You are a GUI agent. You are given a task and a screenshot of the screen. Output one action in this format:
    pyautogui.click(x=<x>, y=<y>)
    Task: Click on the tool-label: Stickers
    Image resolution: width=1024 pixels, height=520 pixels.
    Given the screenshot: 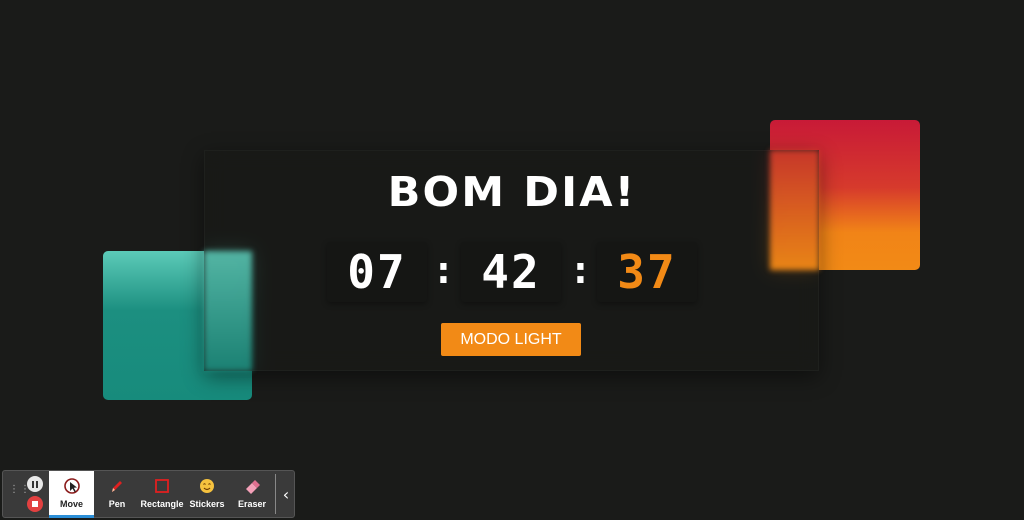 What is the action you would take?
    pyautogui.click(x=207, y=504)
    